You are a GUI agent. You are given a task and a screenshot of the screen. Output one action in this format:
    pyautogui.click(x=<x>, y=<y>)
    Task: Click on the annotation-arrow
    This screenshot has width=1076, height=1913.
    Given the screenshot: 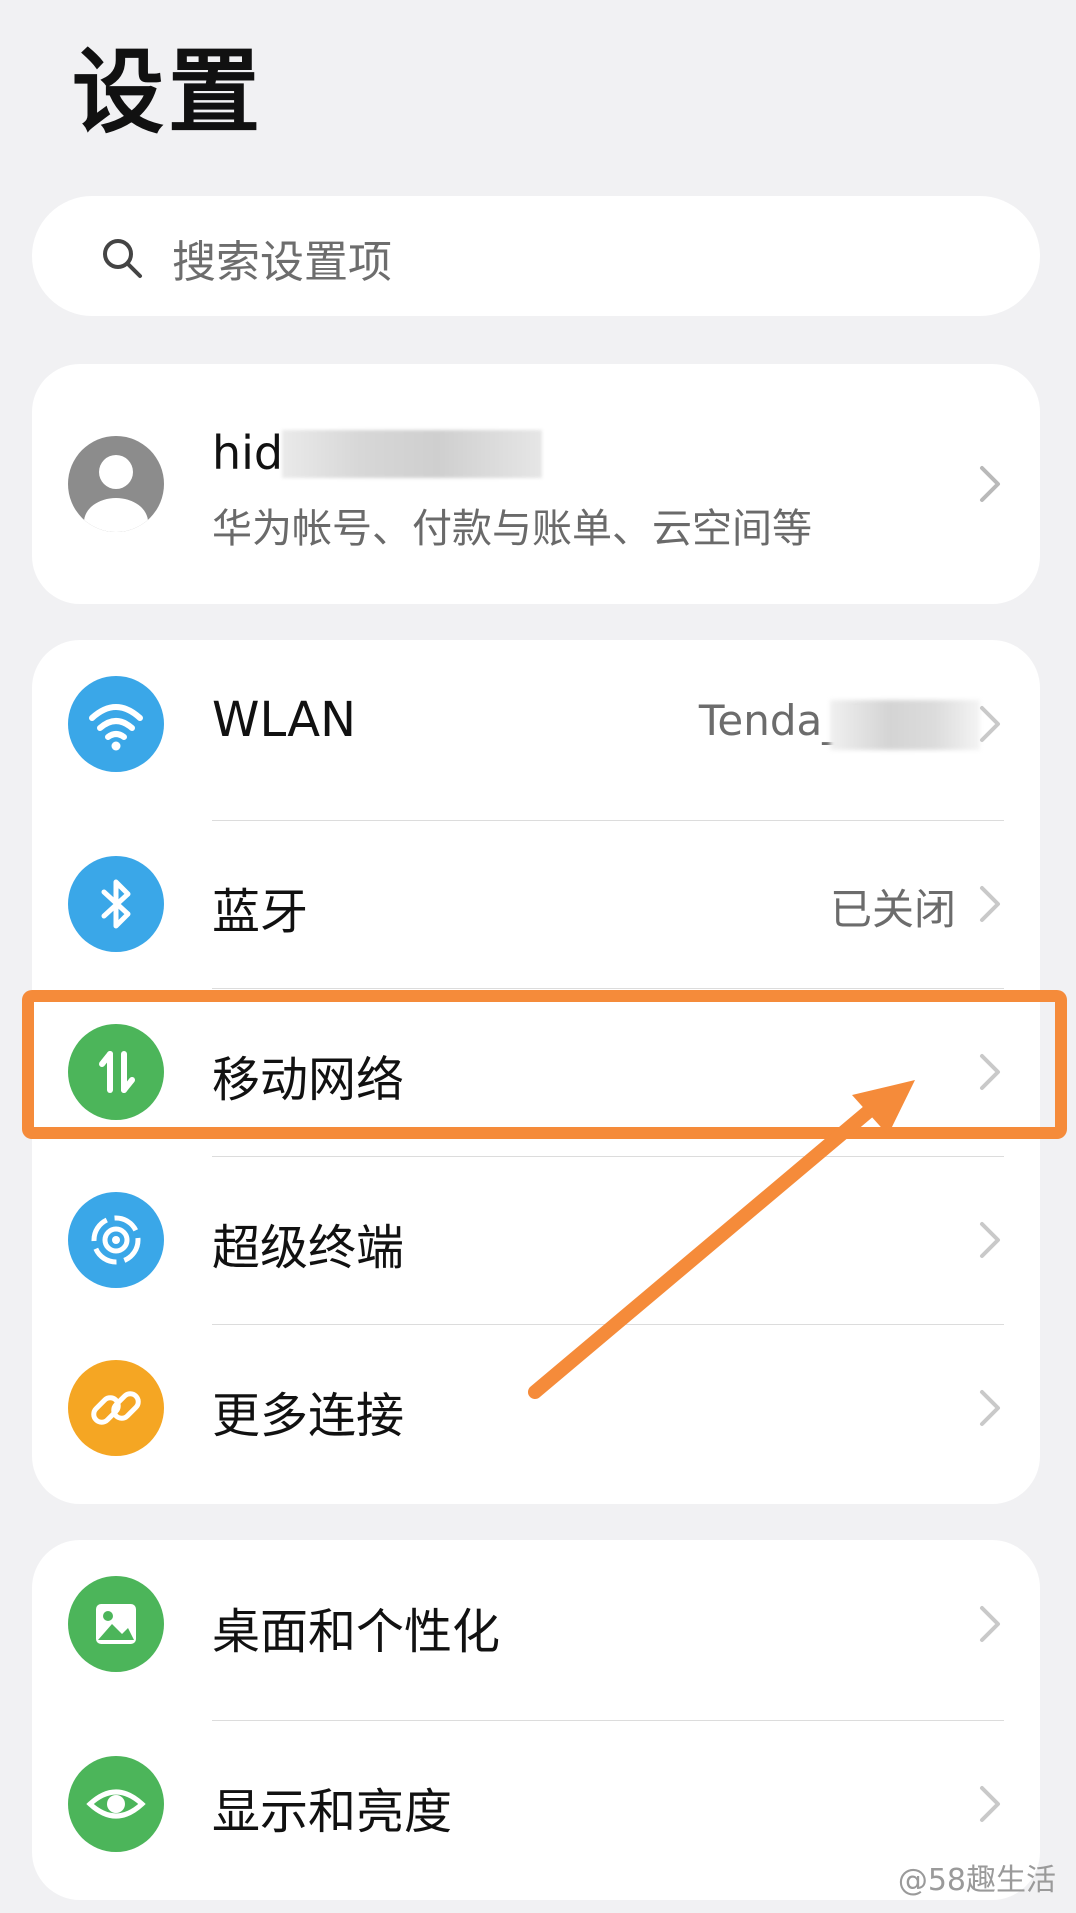 What is the action you would take?
    pyautogui.click(x=721, y=1239)
    